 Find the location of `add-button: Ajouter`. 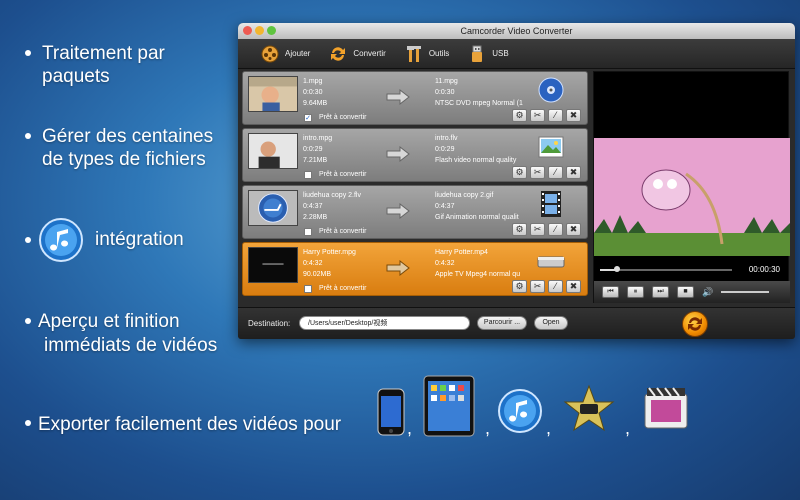

add-button: Ajouter is located at coordinates (285, 54).